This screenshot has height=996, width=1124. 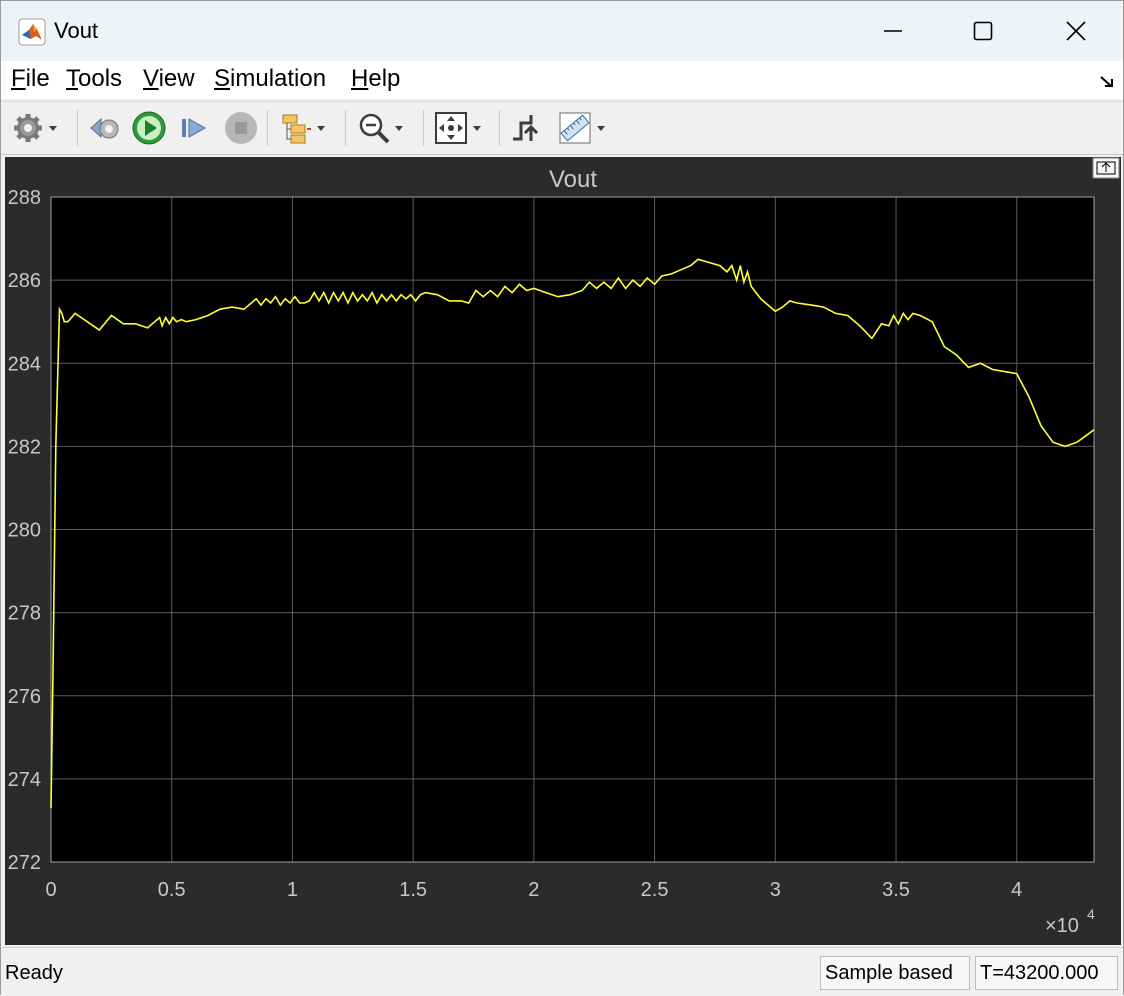 What do you see at coordinates (24, 863) in the screenshot?
I see `y-tick-label: 272` at bounding box center [24, 863].